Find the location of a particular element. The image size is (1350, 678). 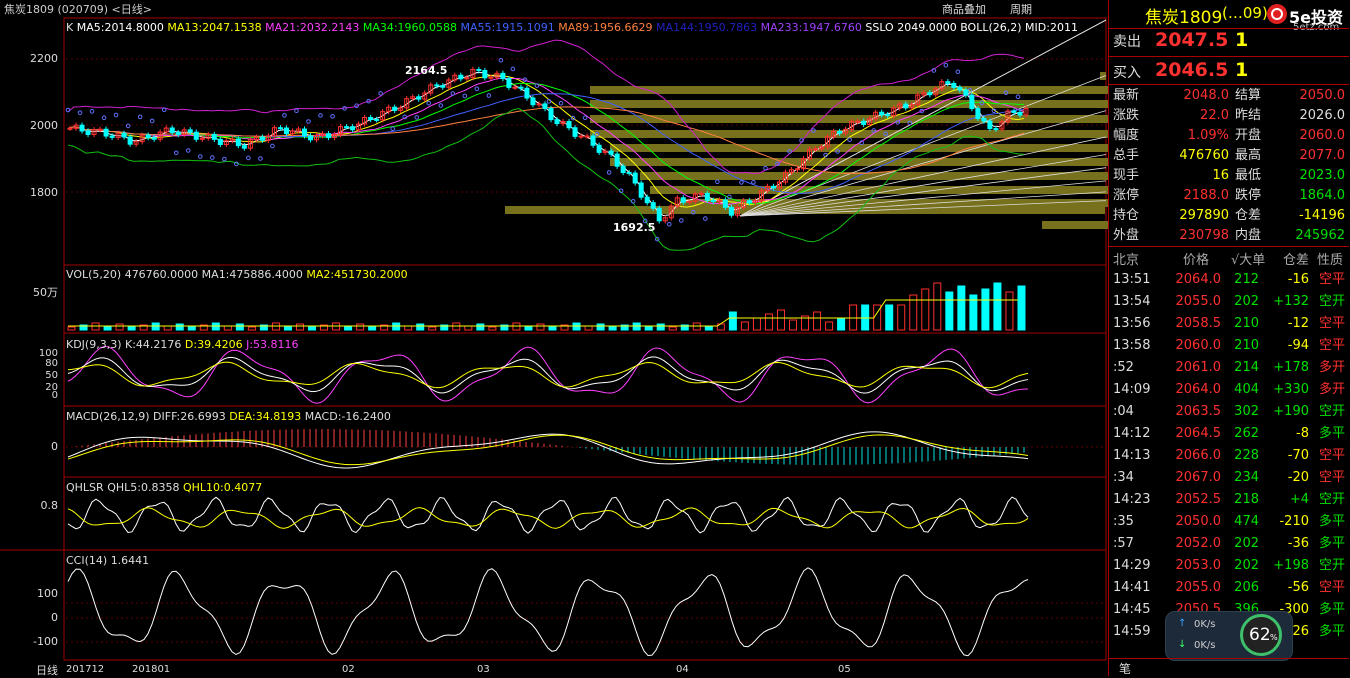

bid-label: 买入 is located at coordinates (1127, 73).